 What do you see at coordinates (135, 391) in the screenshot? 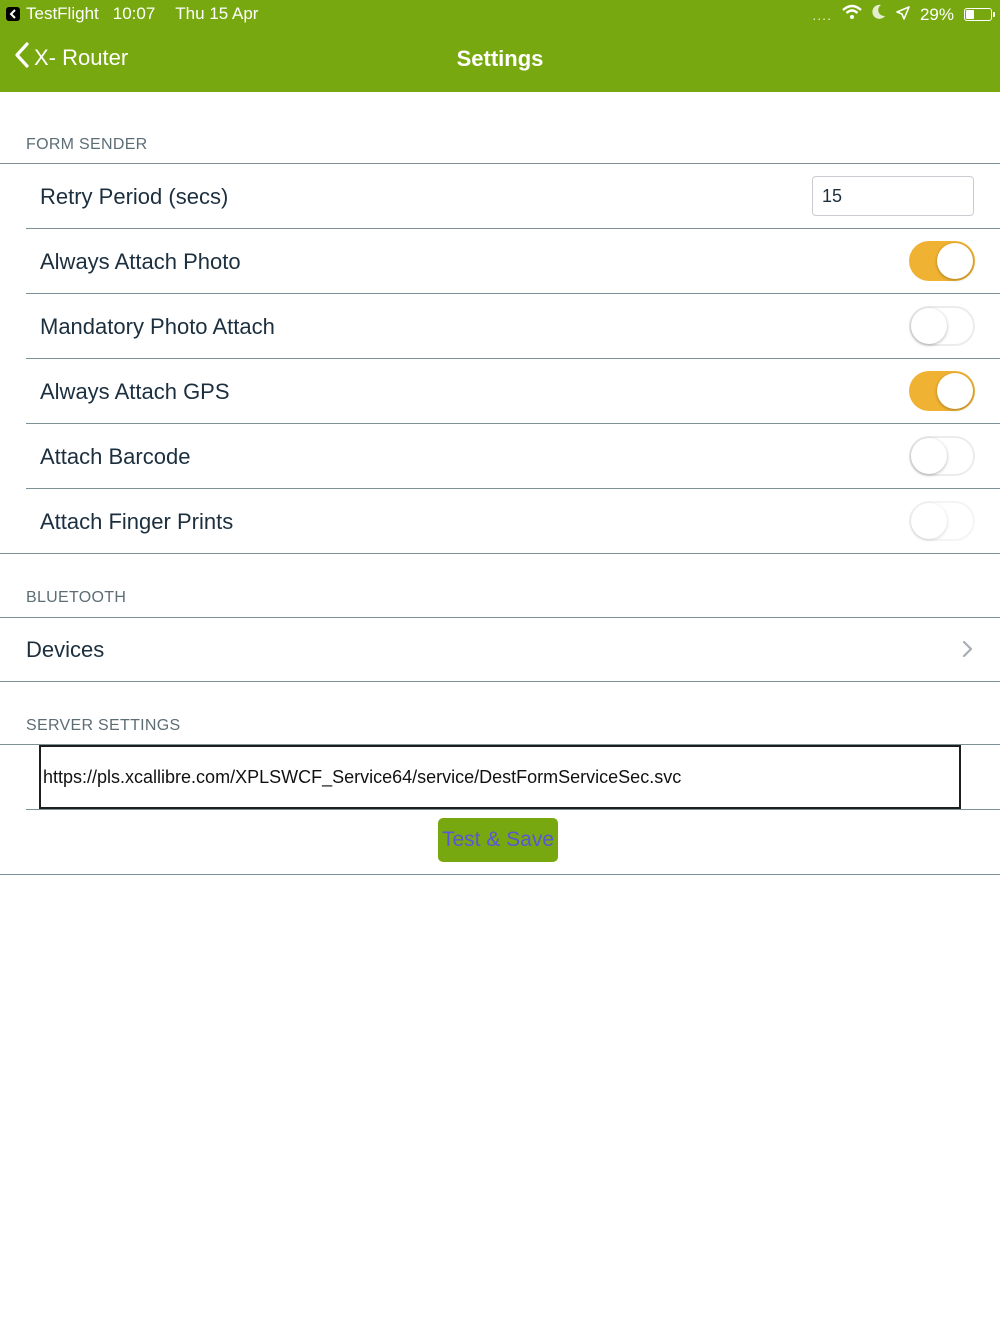
I see `toggle-label: Always Attach GPS` at bounding box center [135, 391].